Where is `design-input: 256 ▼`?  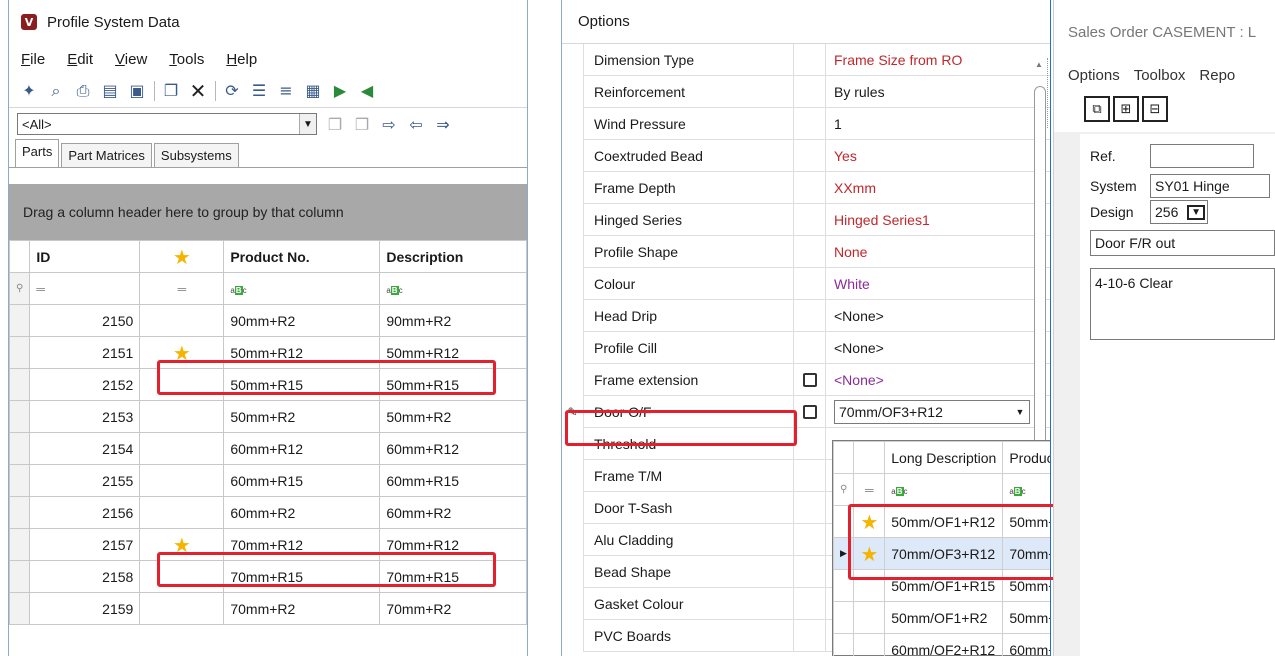 design-input: 256 ▼ is located at coordinates (1179, 212).